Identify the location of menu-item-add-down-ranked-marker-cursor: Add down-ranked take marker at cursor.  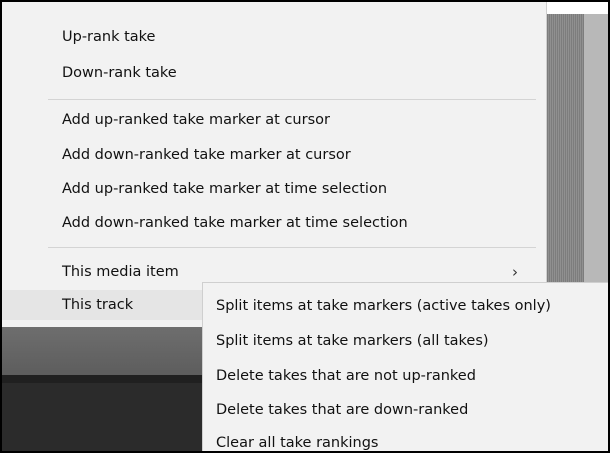
(274, 155).